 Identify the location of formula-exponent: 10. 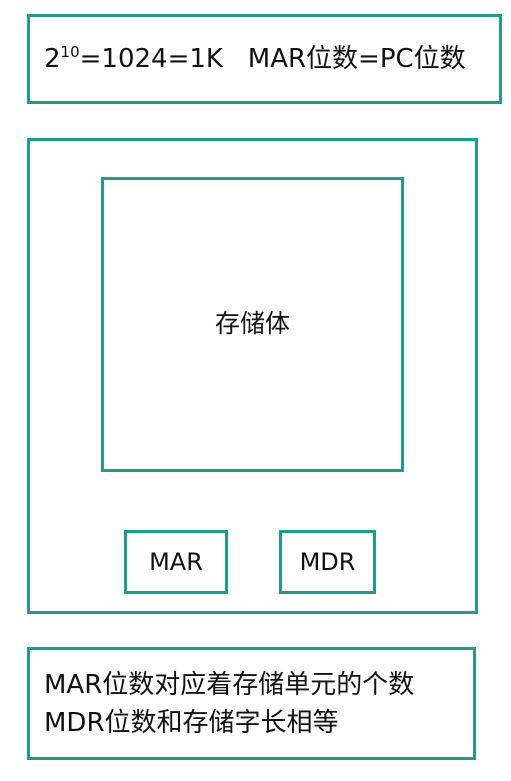
(70, 52).